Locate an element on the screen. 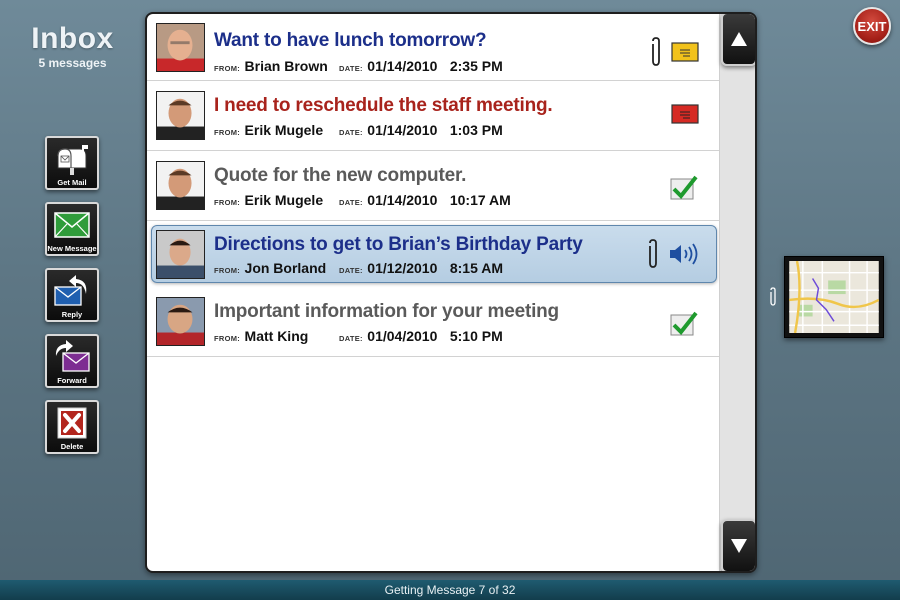  map-icon is located at coordinates (834, 297).